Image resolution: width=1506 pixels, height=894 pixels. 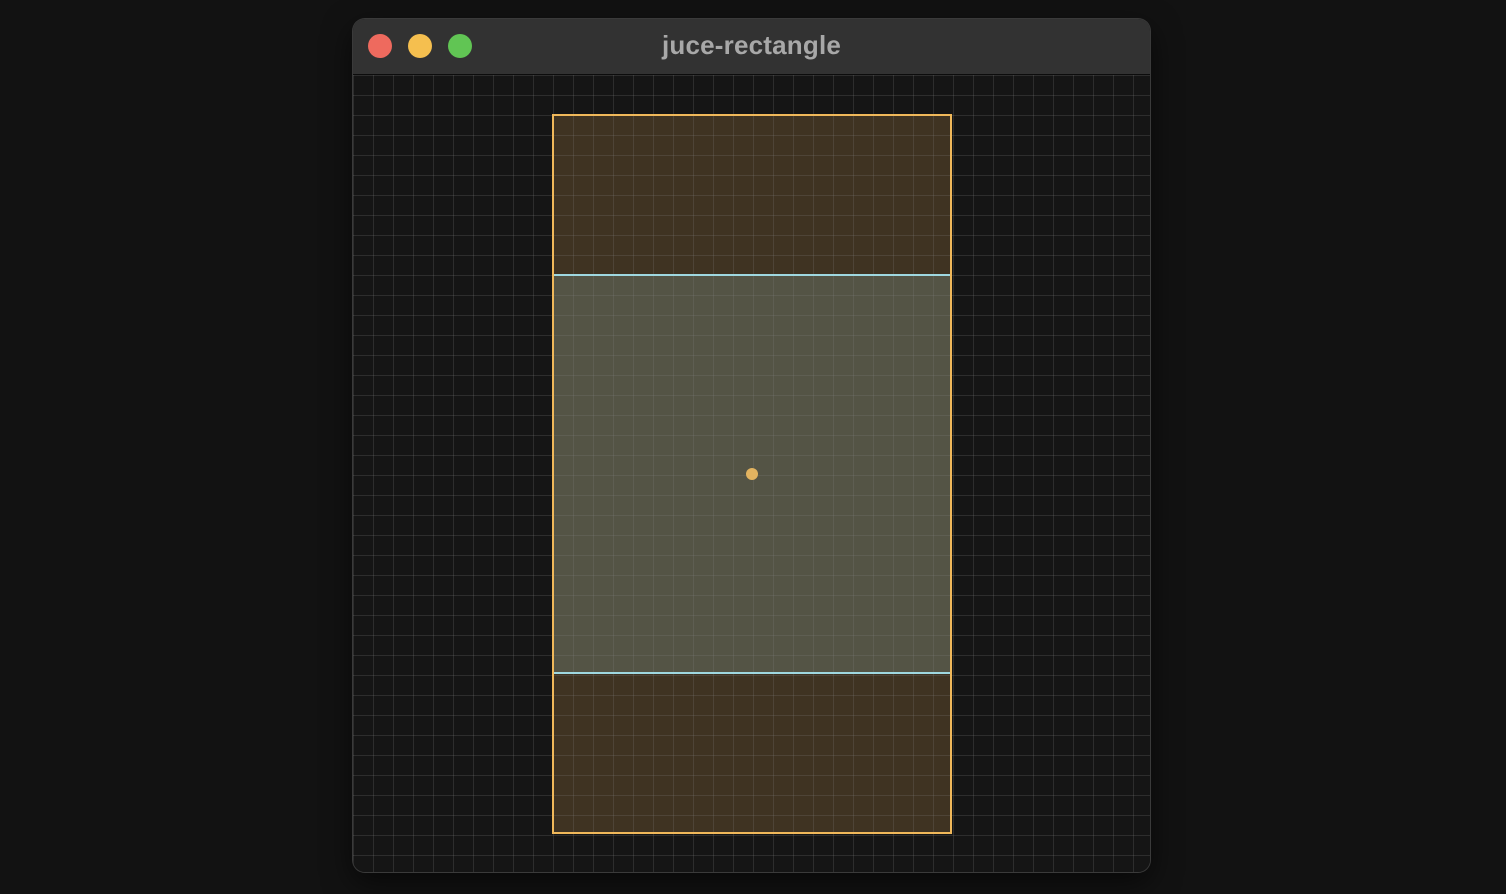 I want to click on center-point, so click(x=752, y=474).